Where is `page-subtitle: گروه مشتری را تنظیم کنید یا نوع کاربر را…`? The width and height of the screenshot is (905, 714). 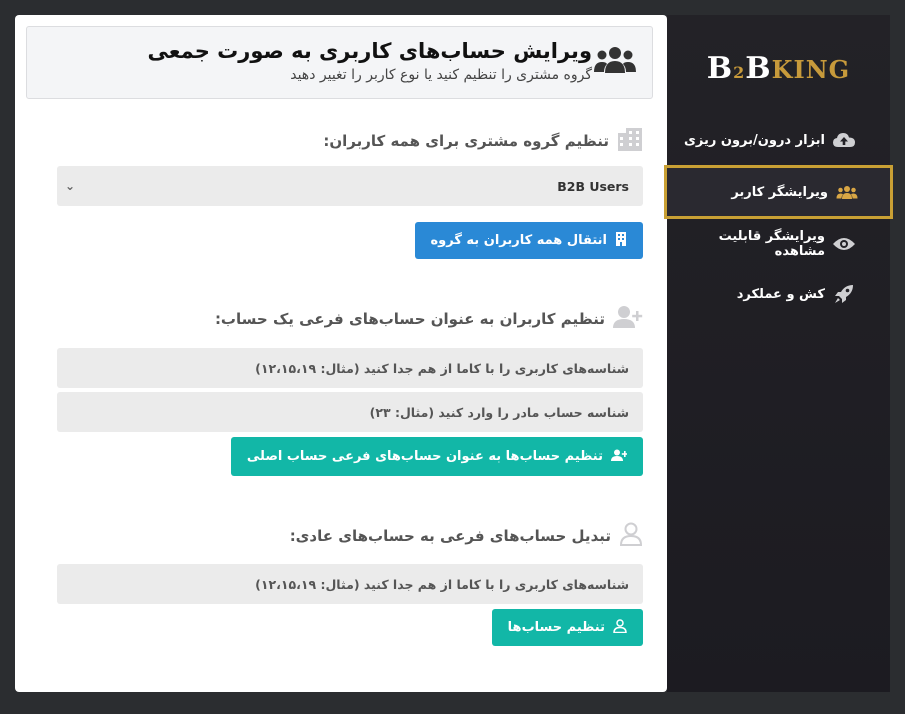
page-subtitle: گروه مشتری را تنظیم کنید یا نوع کاربر را… is located at coordinates (441, 75).